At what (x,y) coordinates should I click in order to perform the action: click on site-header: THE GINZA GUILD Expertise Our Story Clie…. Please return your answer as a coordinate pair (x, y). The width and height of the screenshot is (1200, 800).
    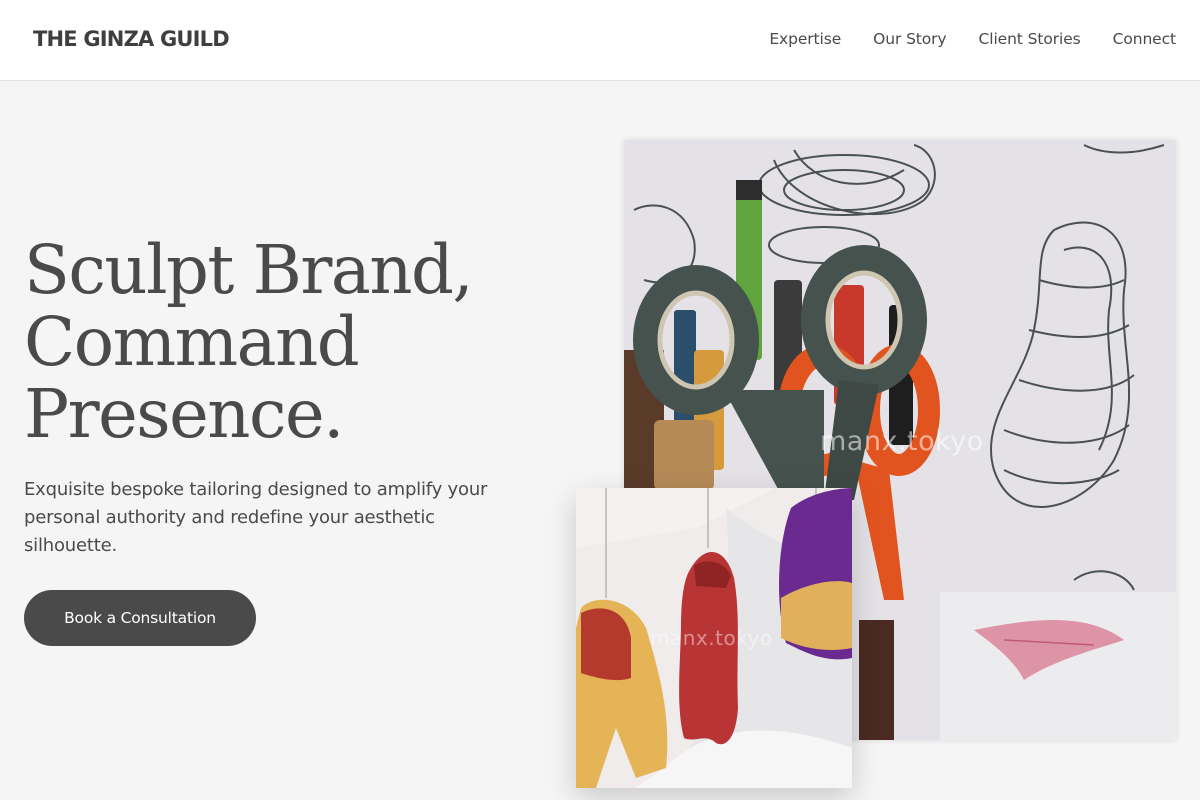
    Looking at the image, I should click on (600, 40).